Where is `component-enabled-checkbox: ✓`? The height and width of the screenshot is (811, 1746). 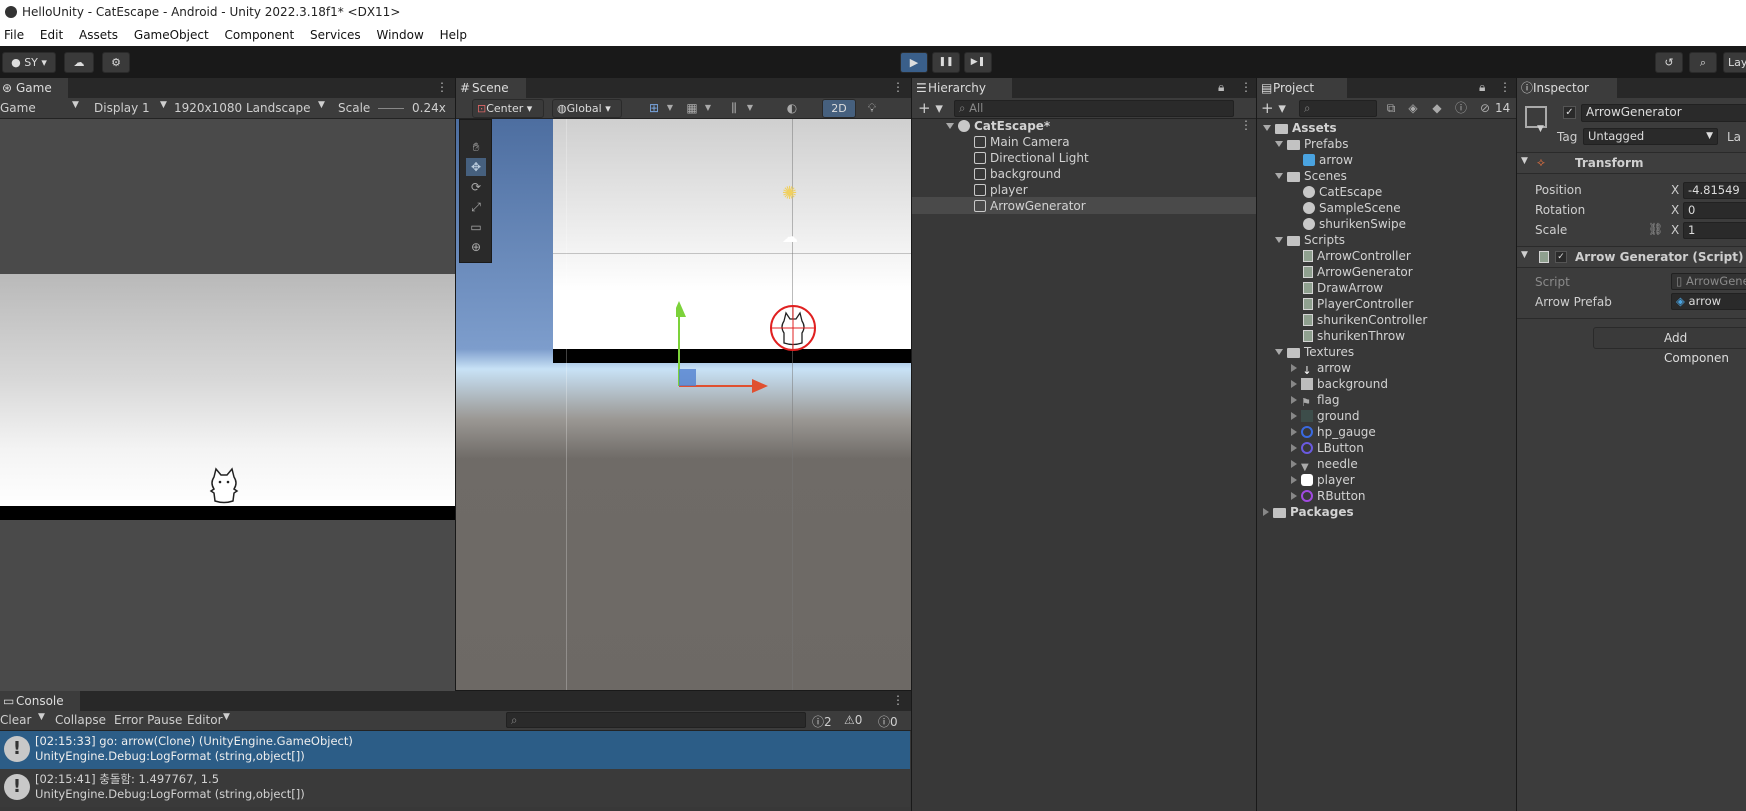
component-enabled-checkbox: ✓ is located at coordinates (1561, 257).